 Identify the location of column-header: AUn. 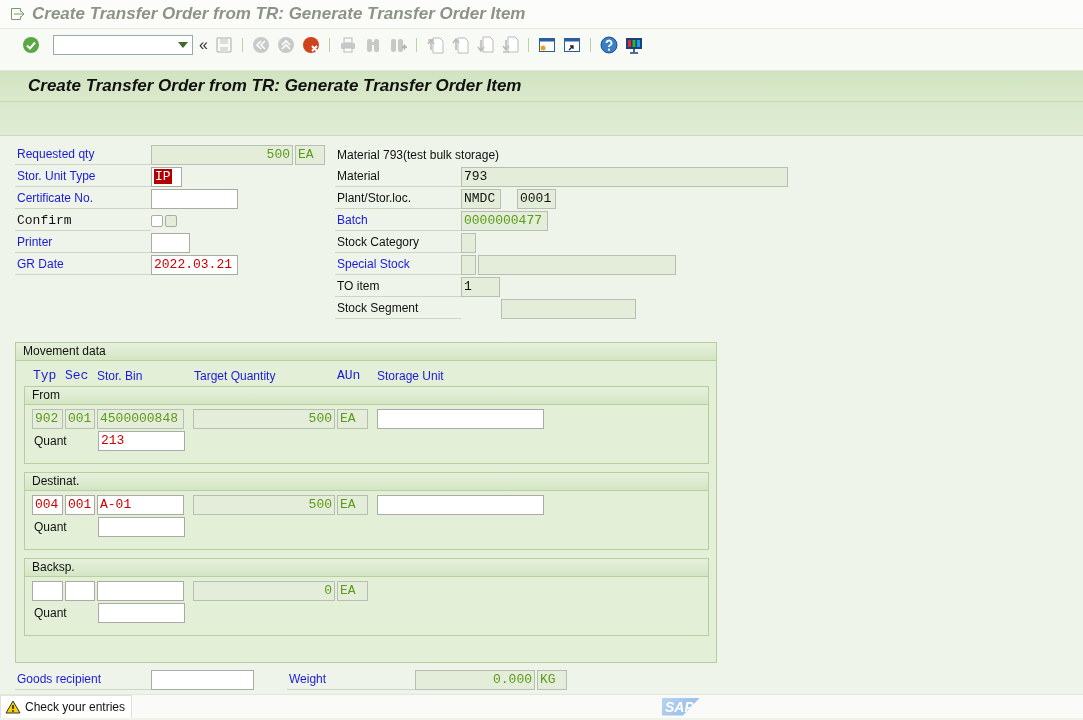
(349, 375).